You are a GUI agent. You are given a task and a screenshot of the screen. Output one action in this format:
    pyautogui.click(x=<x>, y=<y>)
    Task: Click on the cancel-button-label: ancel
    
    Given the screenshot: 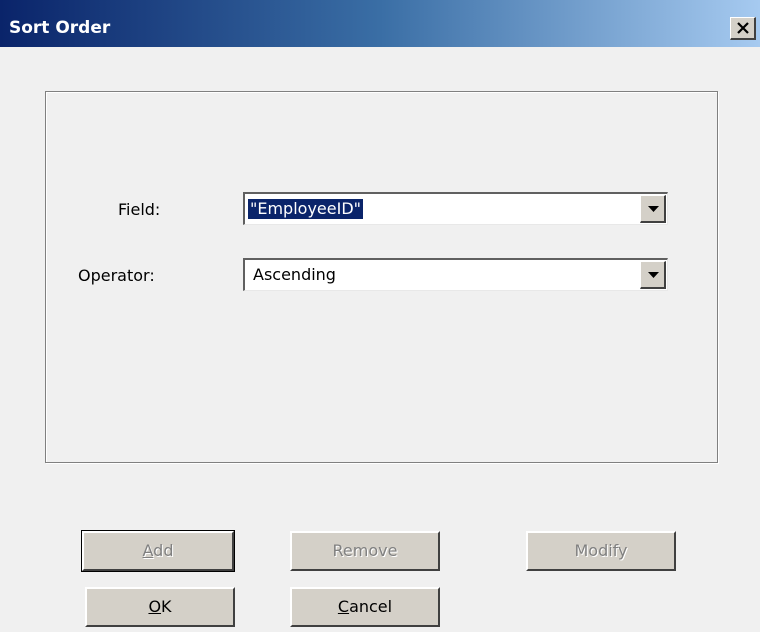 What is the action you would take?
    pyautogui.click(x=371, y=606)
    